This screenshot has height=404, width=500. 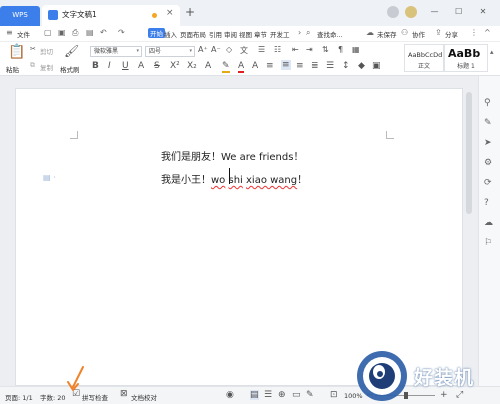 I want to click on borders-icon: ▣, so click(x=376, y=66).